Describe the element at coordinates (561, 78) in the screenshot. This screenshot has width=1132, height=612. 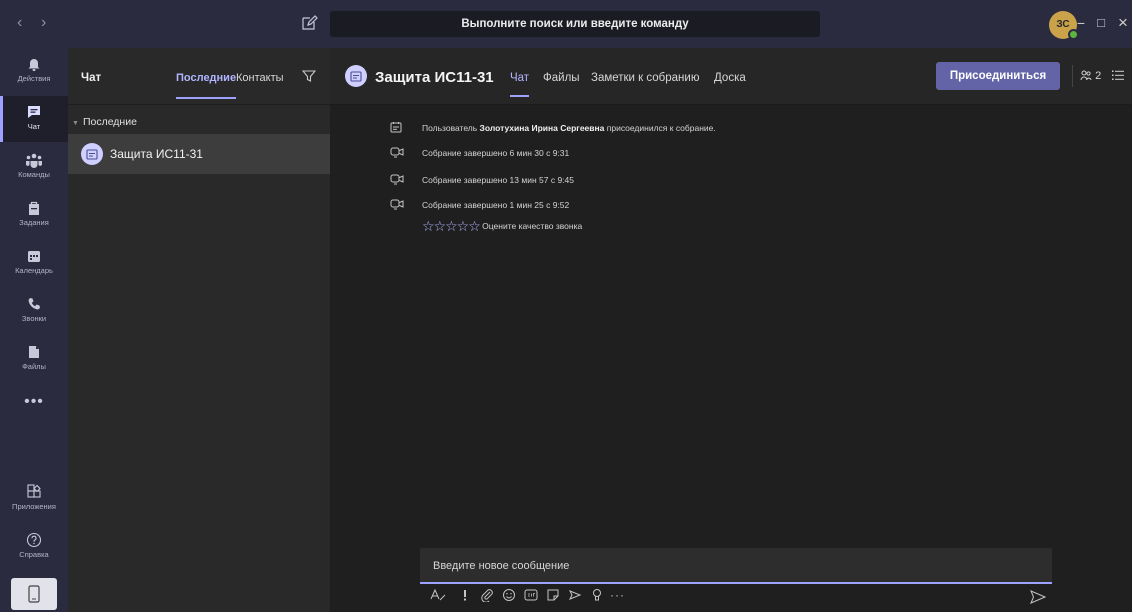
I see `tab-files: Файлы` at that location.